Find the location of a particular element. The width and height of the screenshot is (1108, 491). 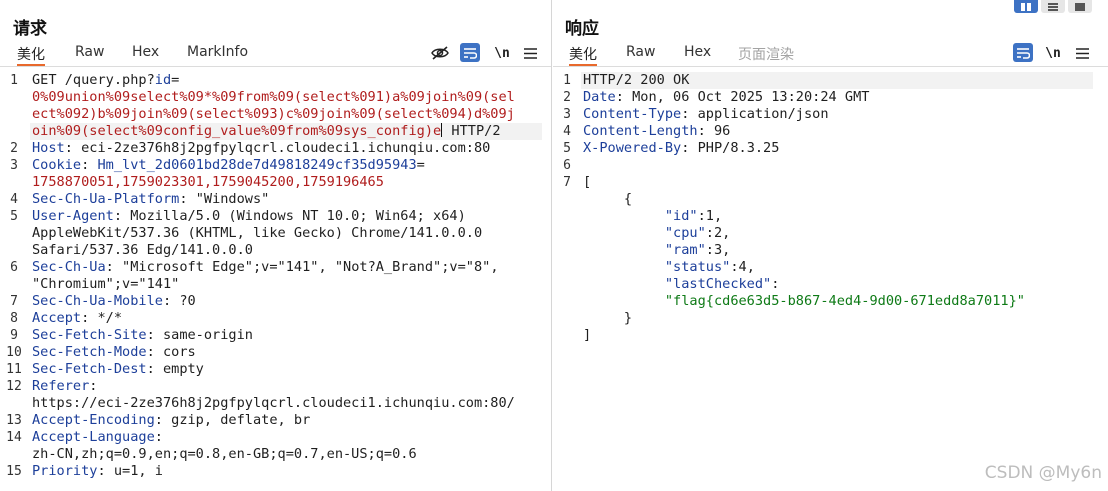

code-text: Accept: */* is located at coordinates (77, 318).